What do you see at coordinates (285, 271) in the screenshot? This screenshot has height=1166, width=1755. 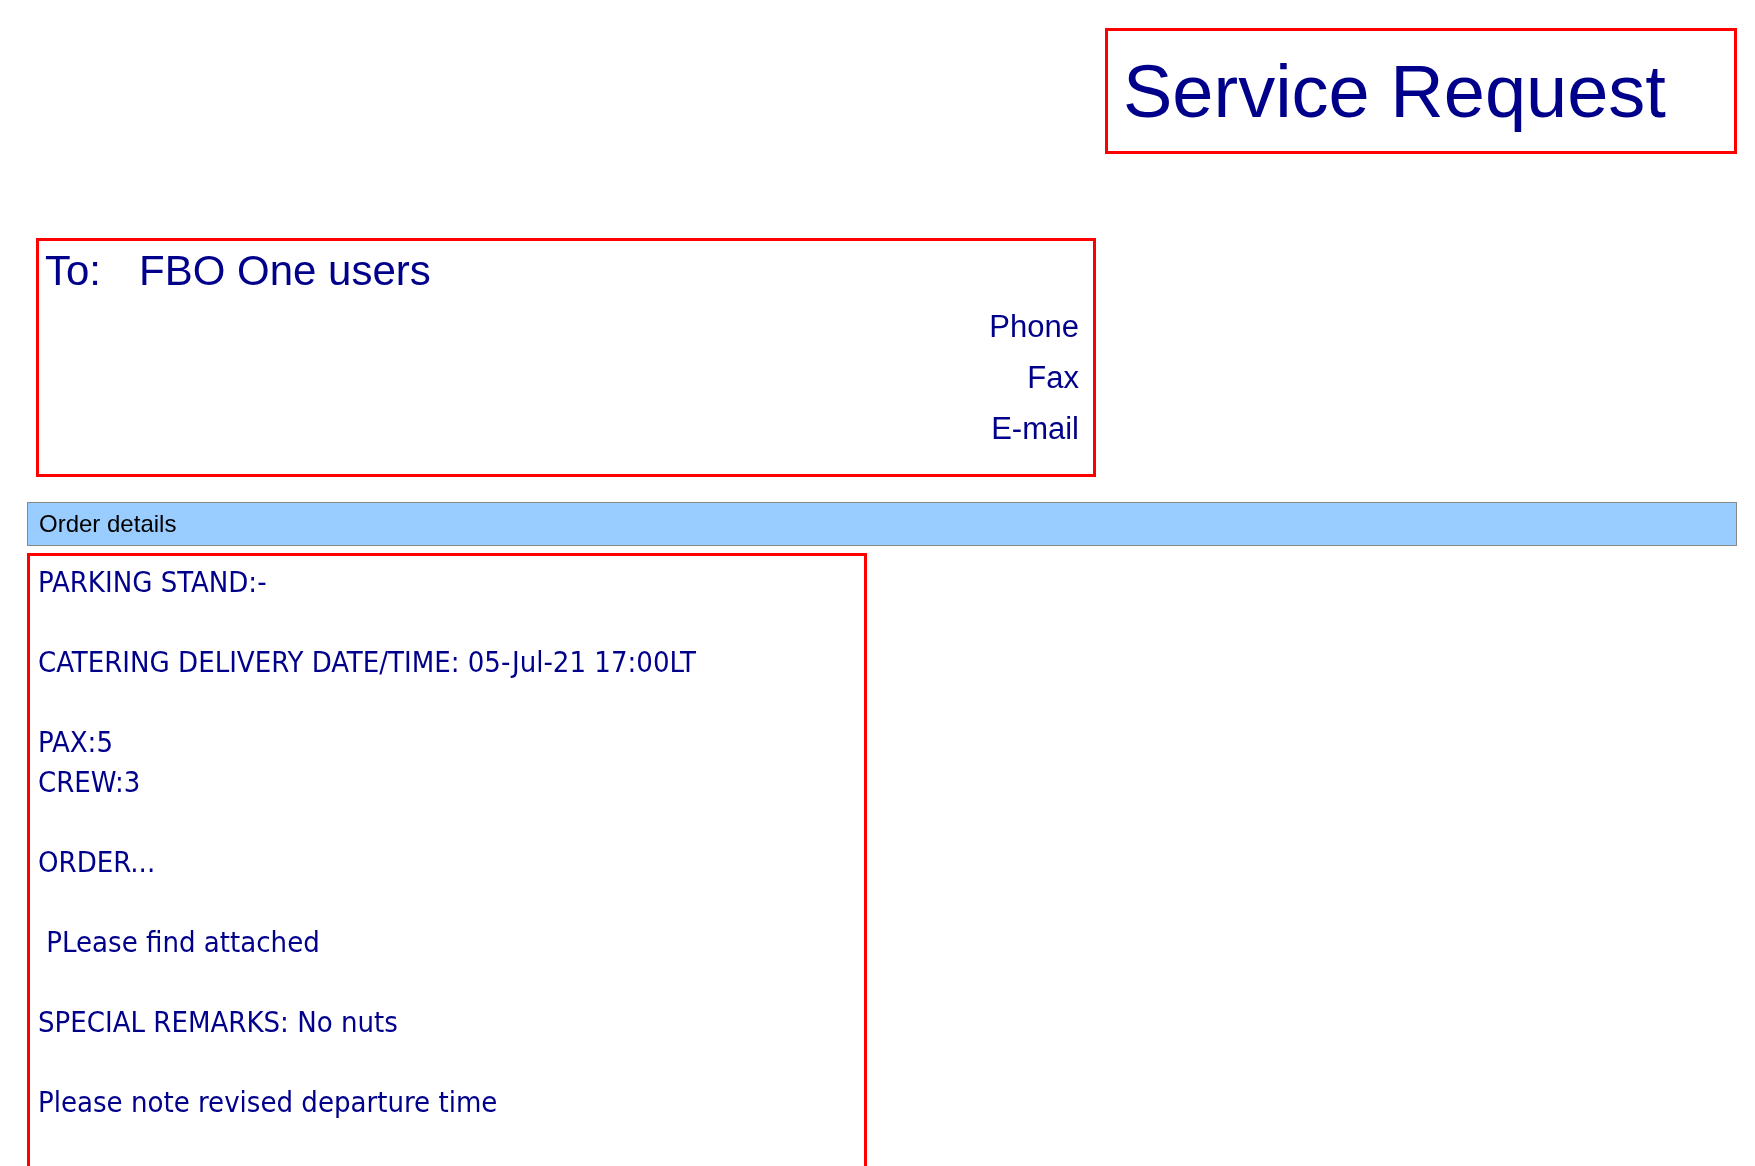 I see `recipient-name: FBO One users` at bounding box center [285, 271].